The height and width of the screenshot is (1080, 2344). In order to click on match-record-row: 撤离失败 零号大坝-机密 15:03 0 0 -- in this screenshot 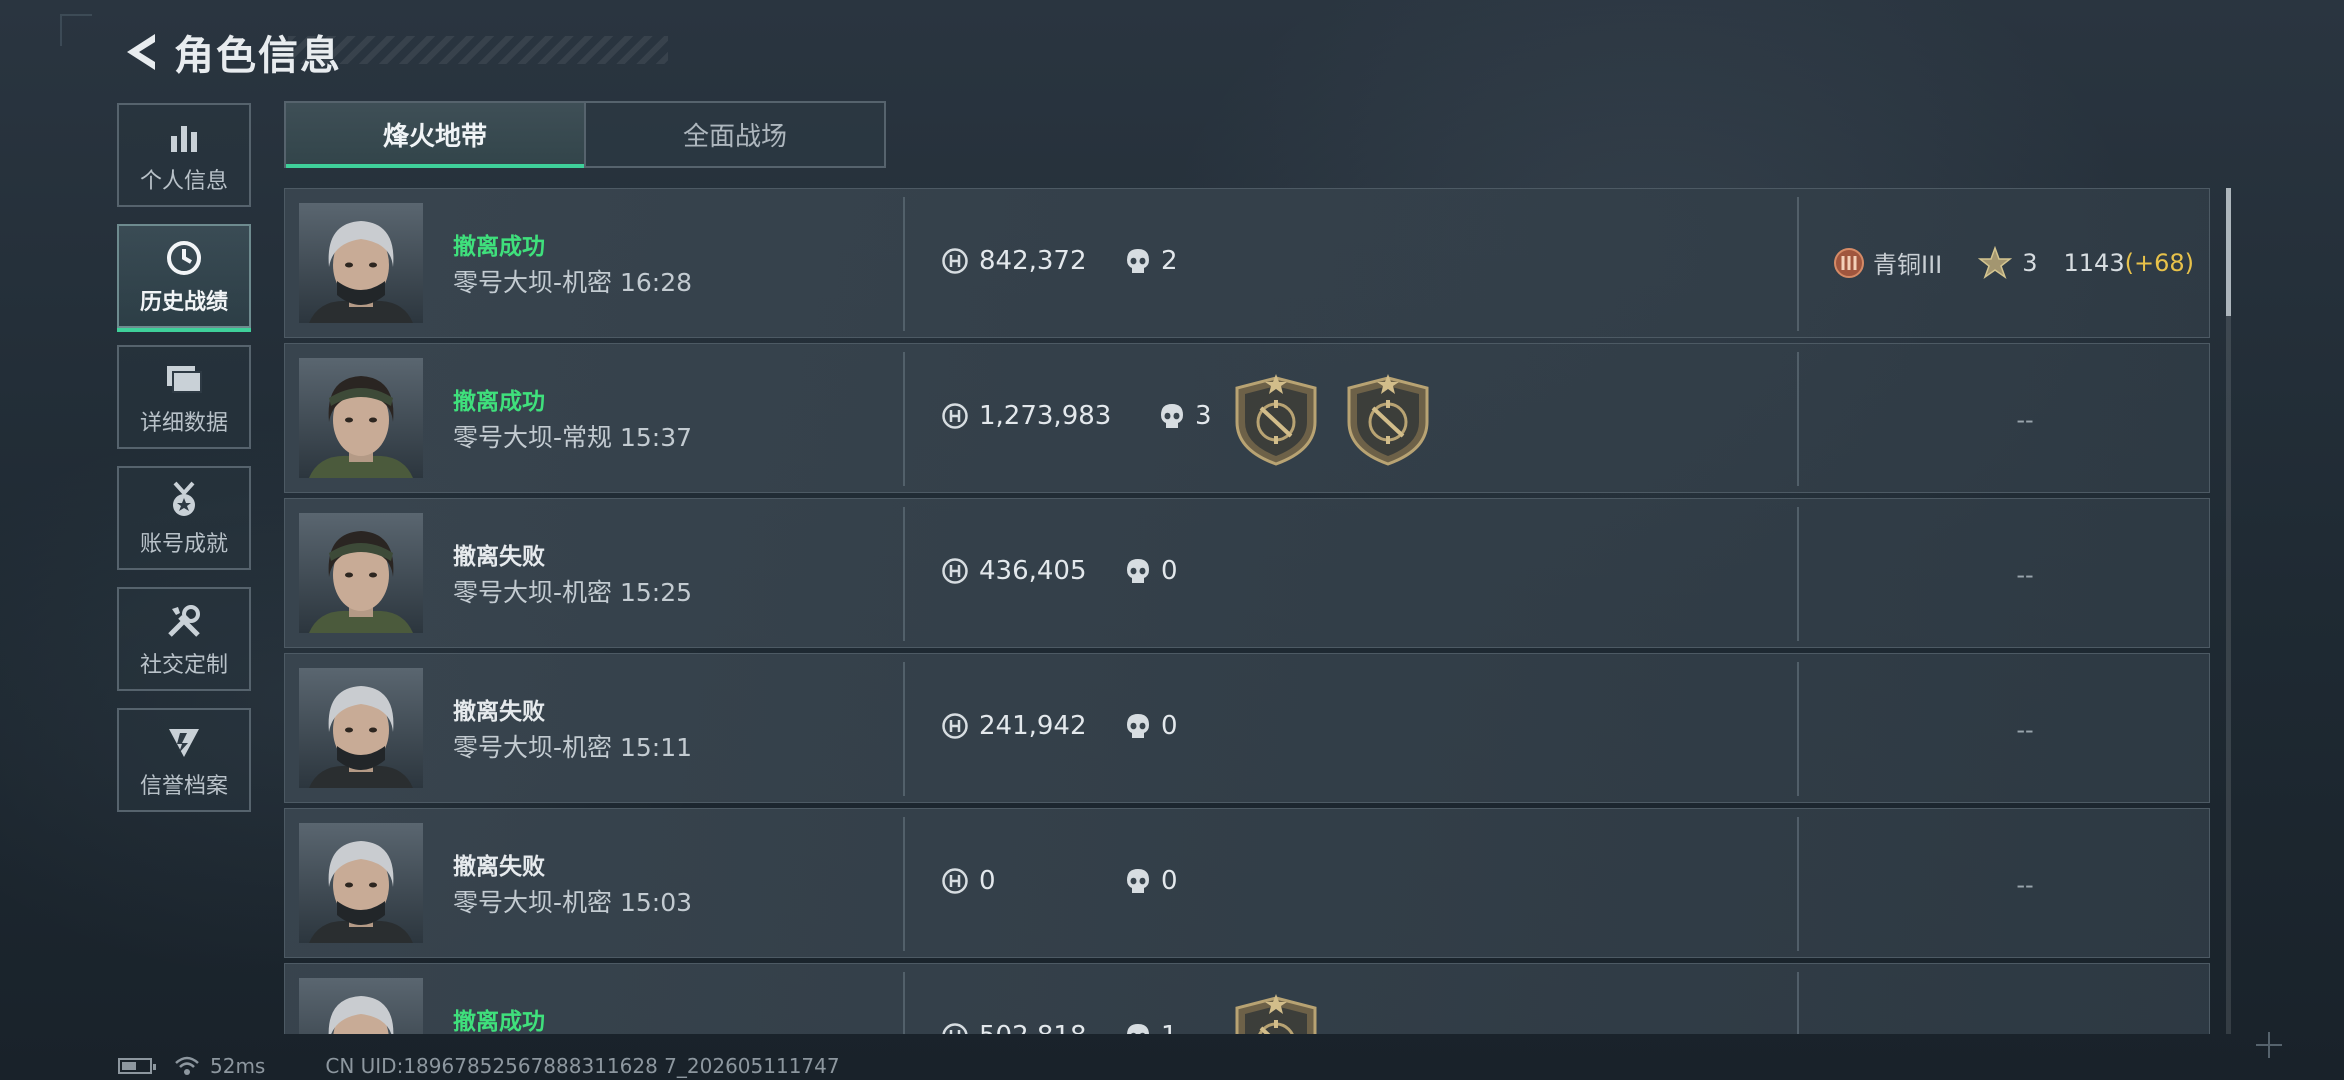, I will do `click(1247, 883)`.